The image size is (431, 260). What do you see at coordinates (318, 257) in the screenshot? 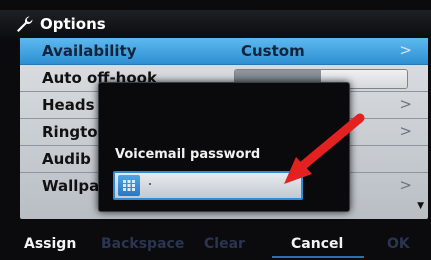
I see `cancel-focus-indicator` at bounding box center [318, 257].